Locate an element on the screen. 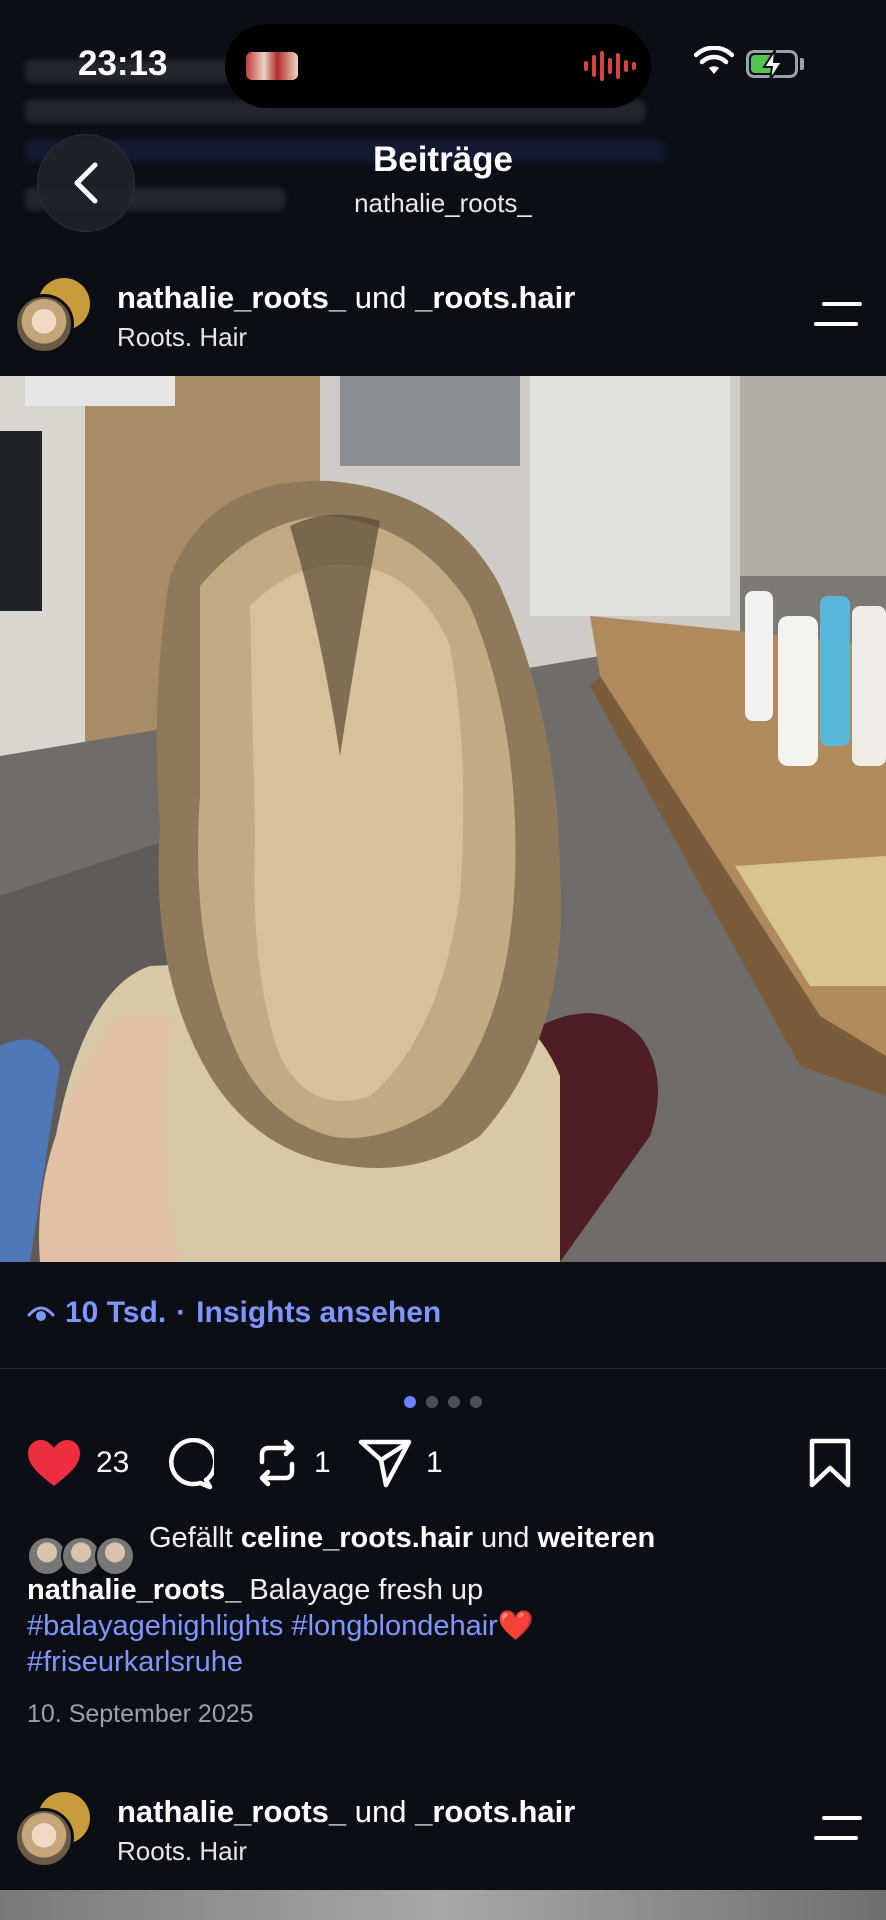 The width and height of the screenshot is (886, 1920). comment-action is located at coordinates (188, 1464).